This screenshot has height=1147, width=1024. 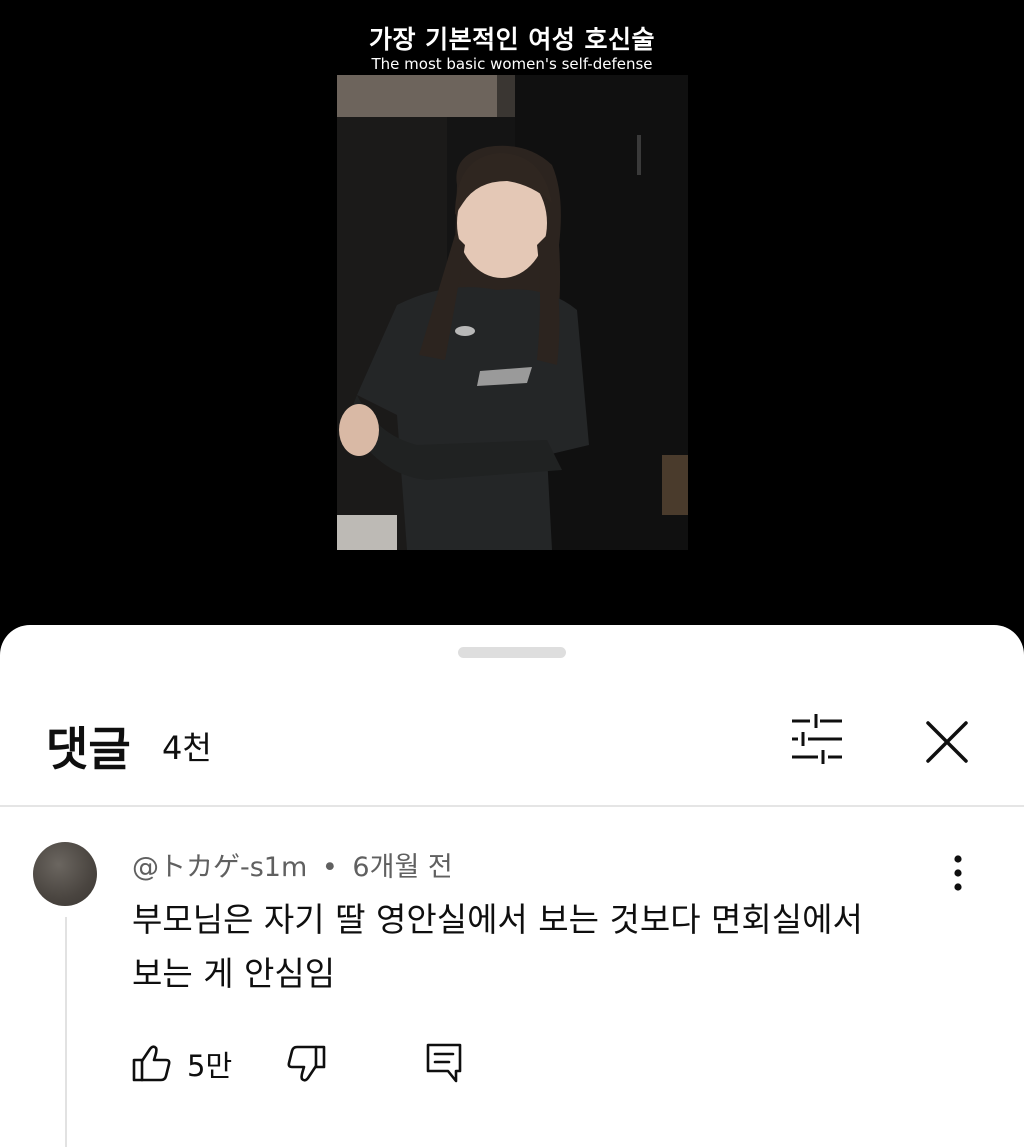 What do you see at coordinates (187, 748) in the screenshot?
I see `comments-count: 4천` at bounding box center [187, 748].